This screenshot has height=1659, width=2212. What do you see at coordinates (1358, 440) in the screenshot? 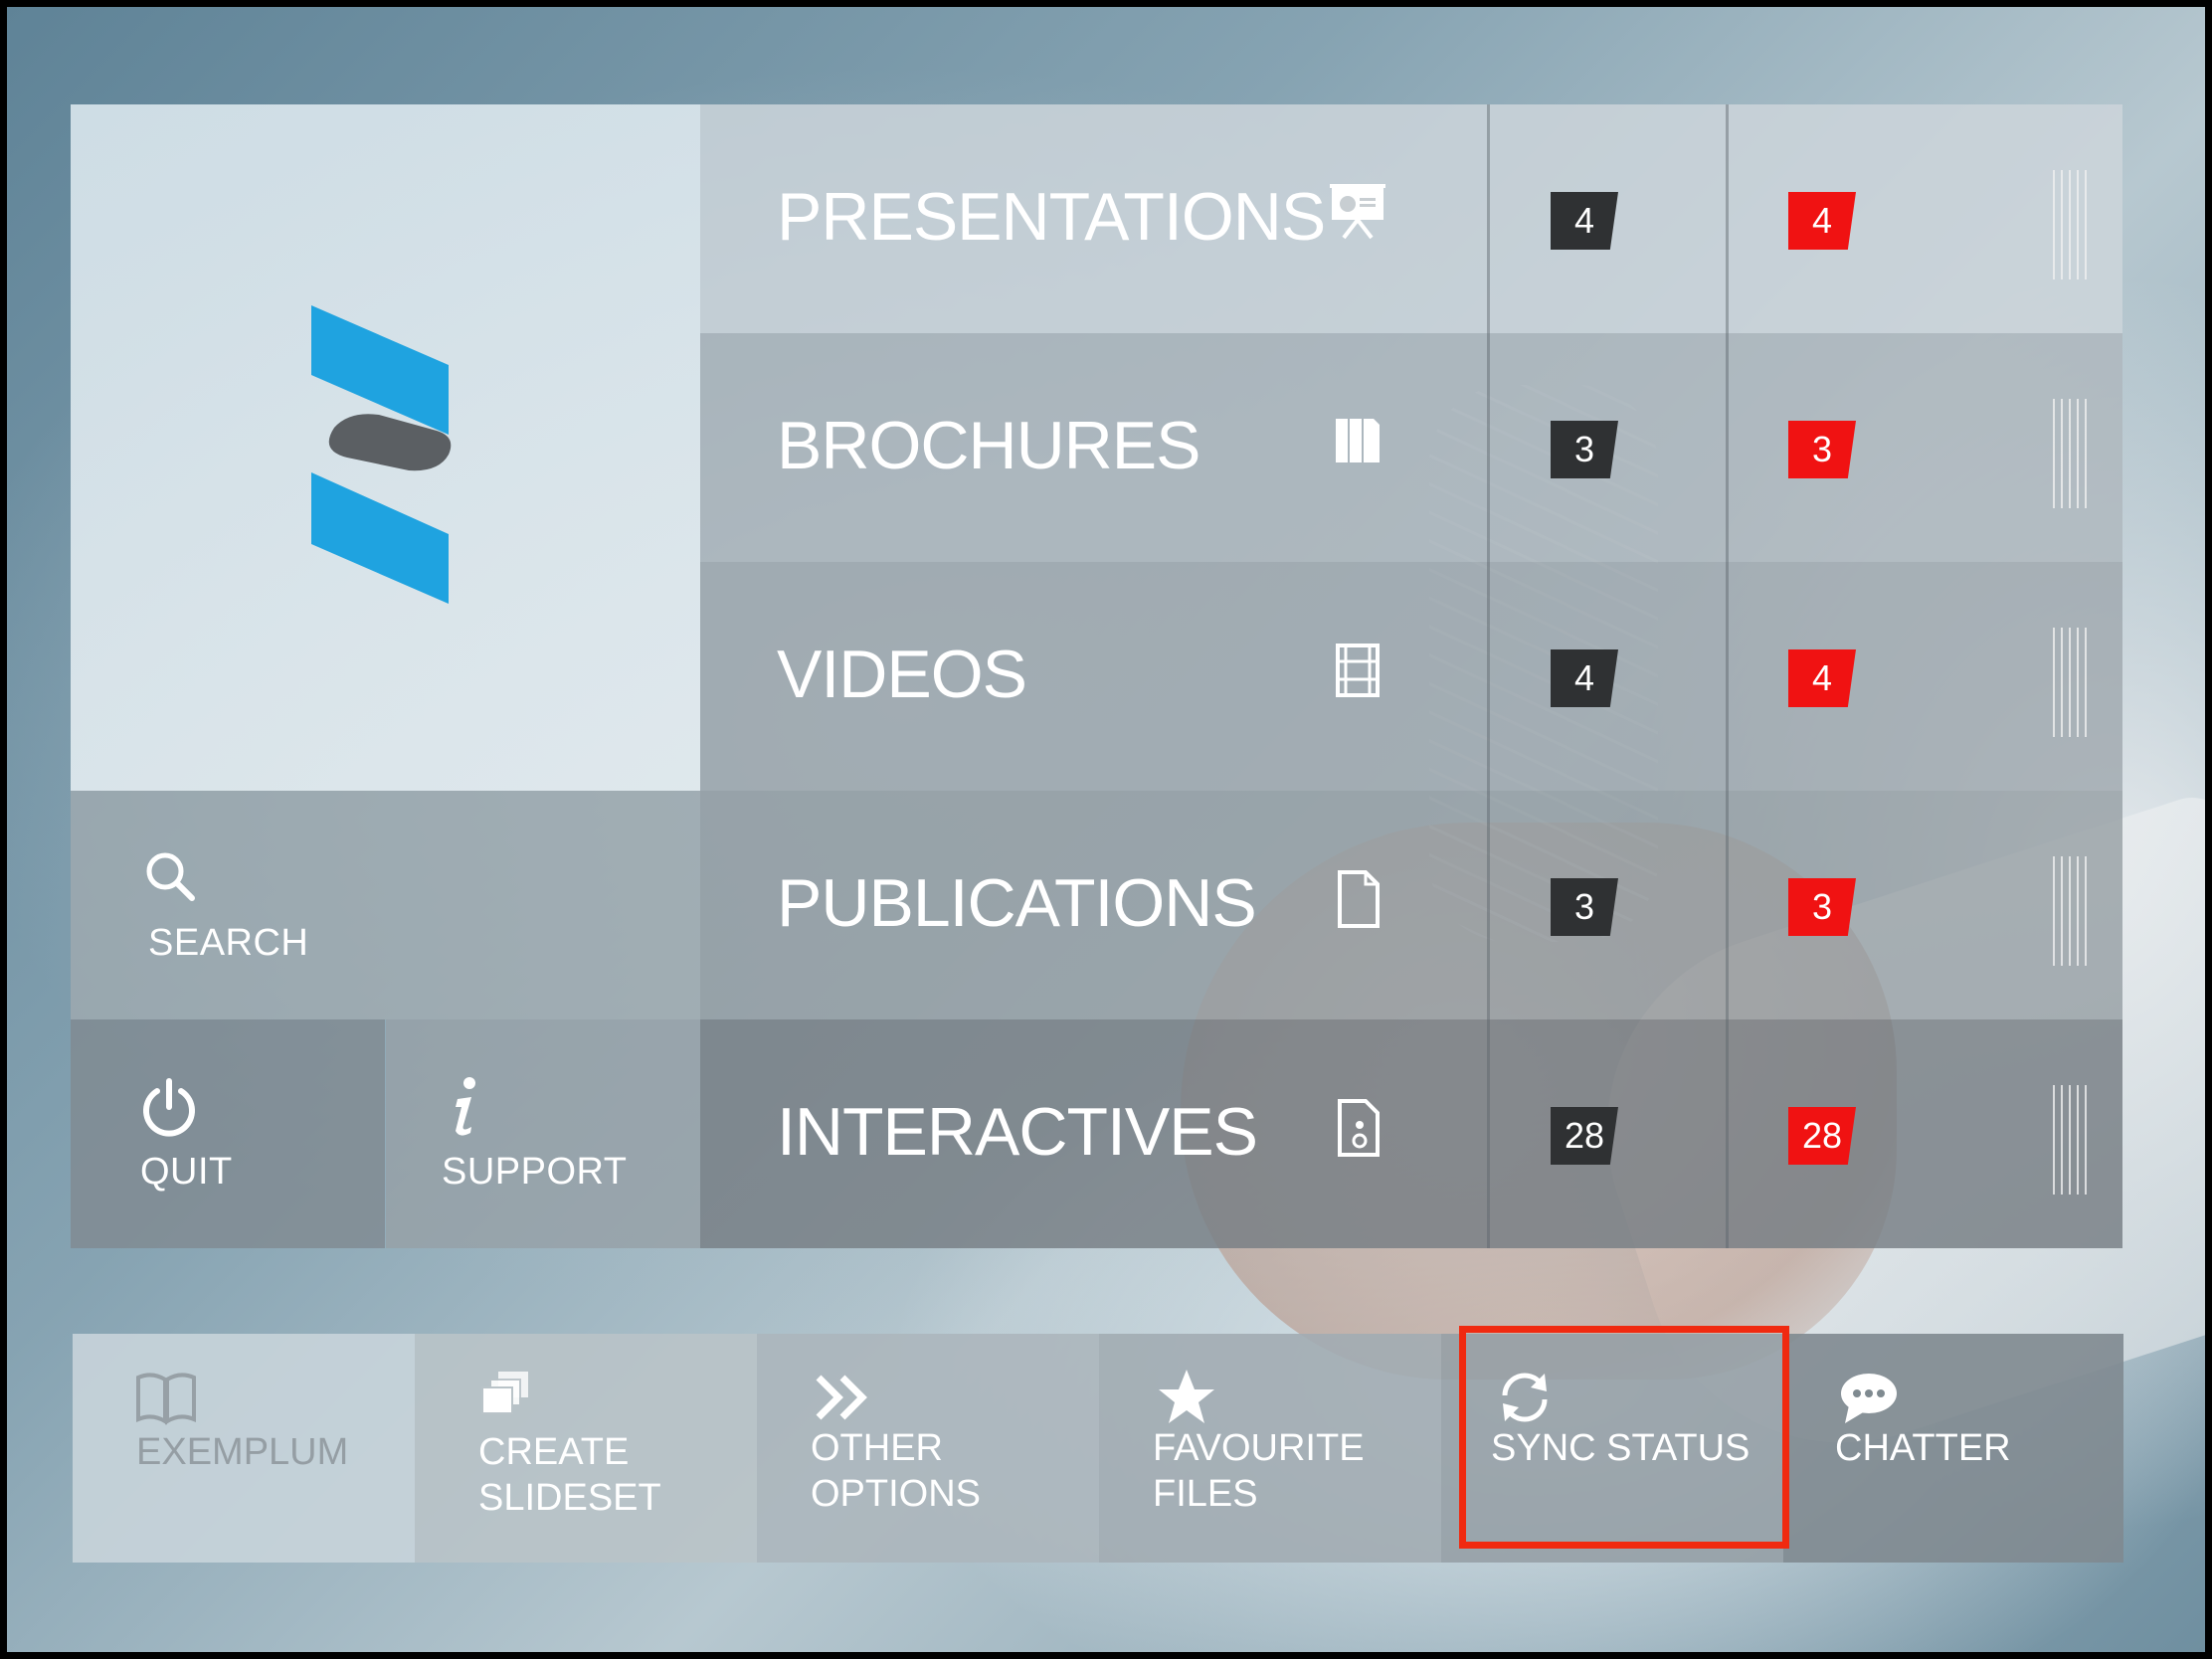
I see `brochure-icon` at bounding box center [1358, 440].